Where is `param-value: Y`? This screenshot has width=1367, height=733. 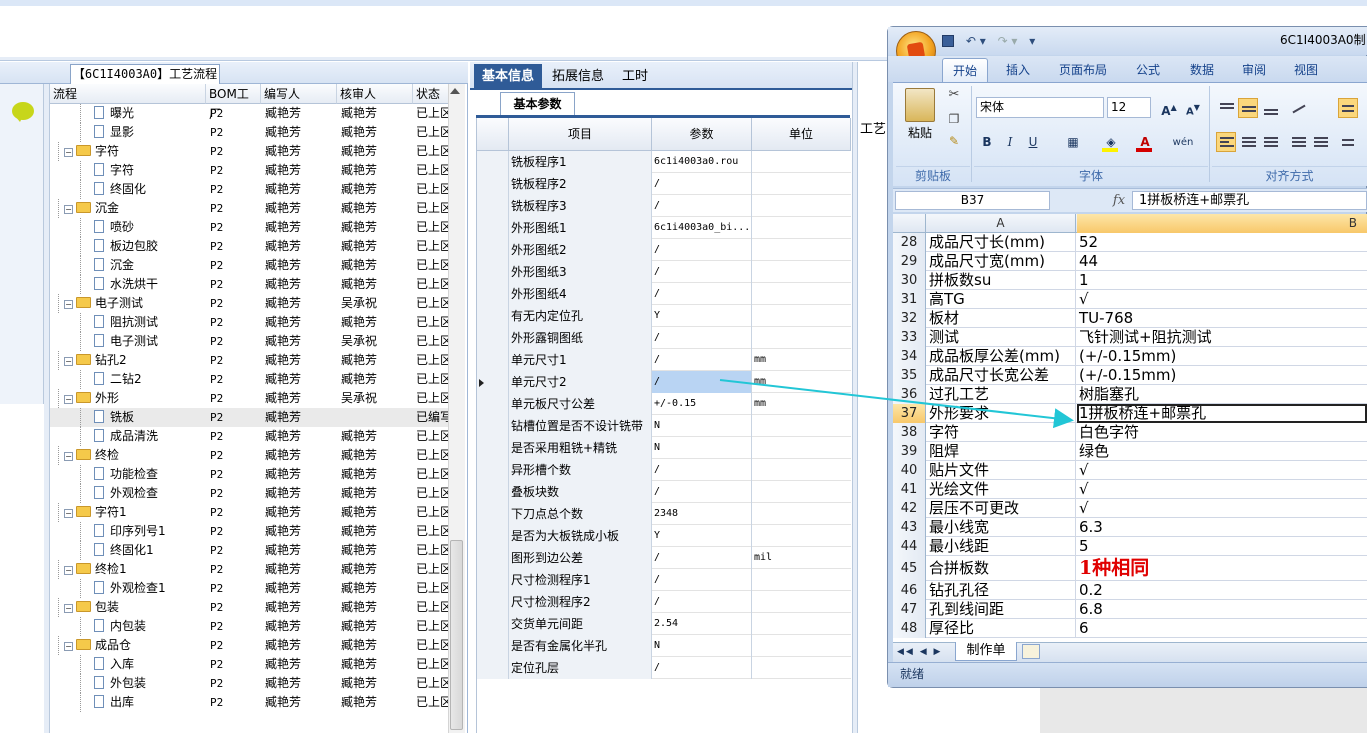 param-value: Y is located at coordinates (702, 536).